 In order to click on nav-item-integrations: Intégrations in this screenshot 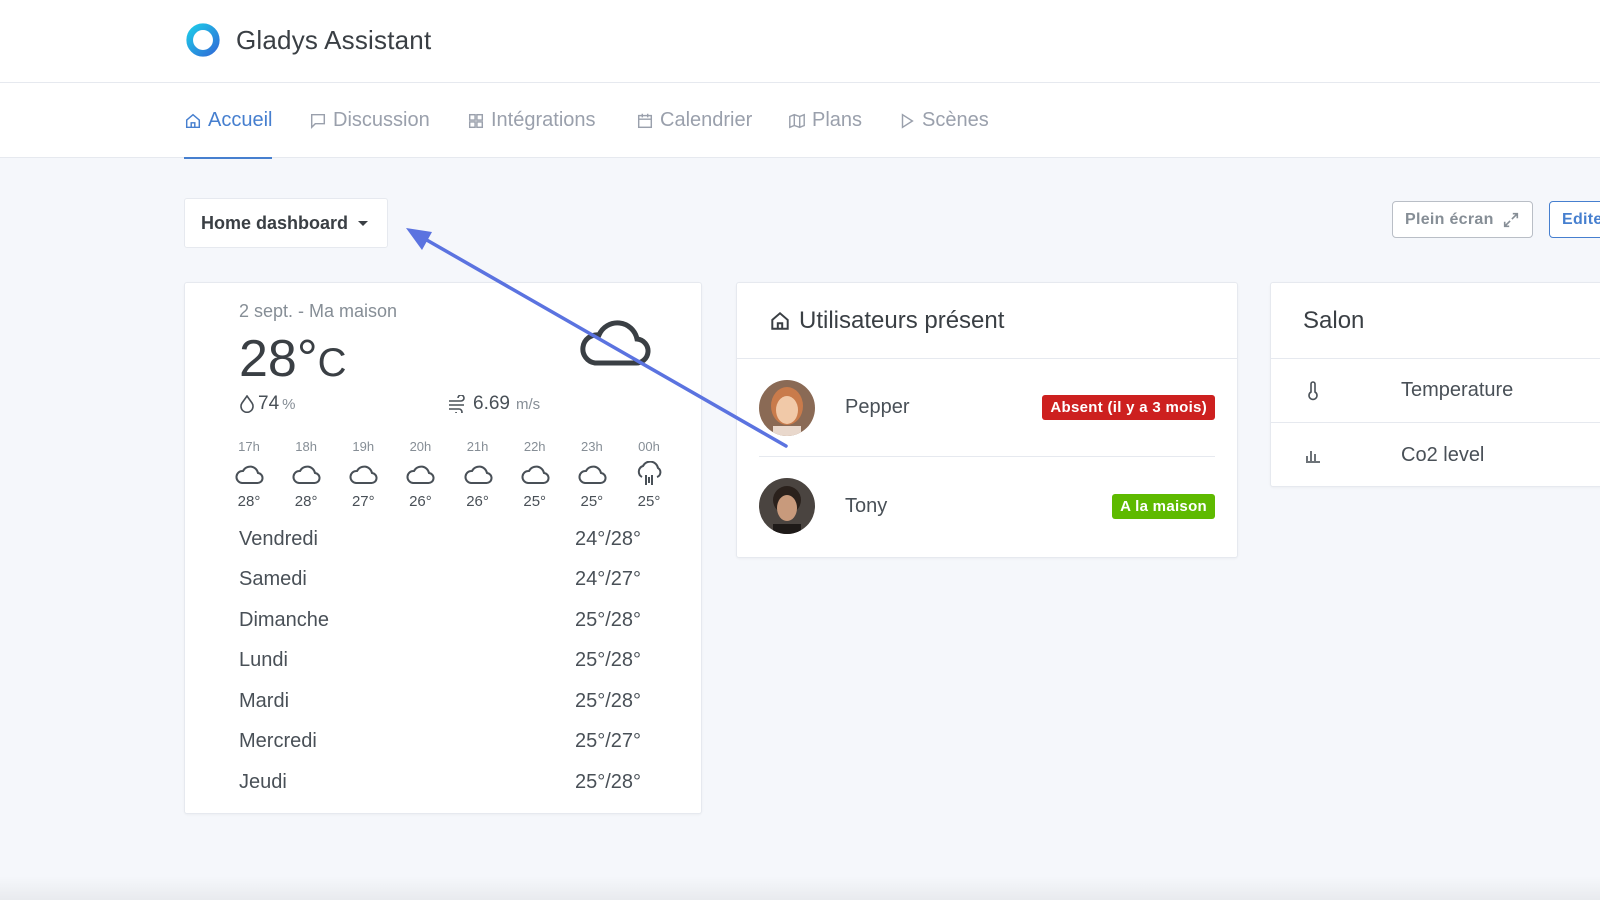, I will do `click(531, 120)`.